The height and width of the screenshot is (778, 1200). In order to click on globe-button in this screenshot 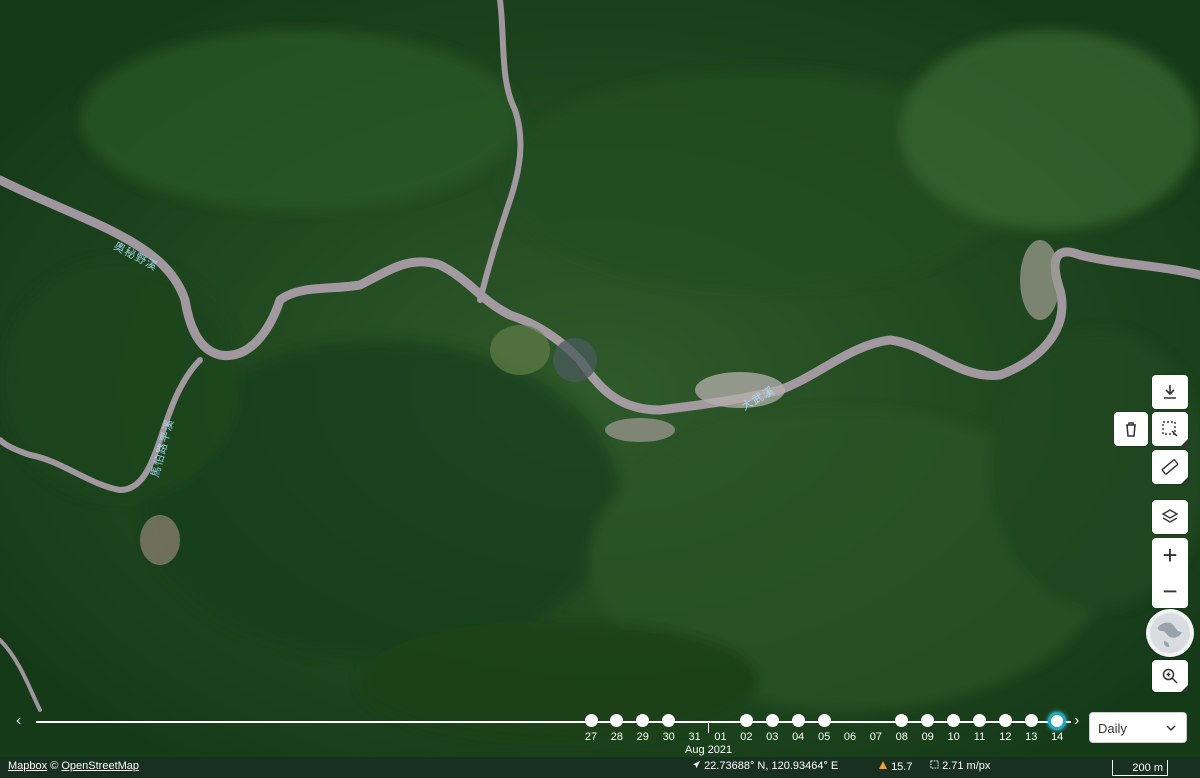, I will do `click(1170, 633)`.